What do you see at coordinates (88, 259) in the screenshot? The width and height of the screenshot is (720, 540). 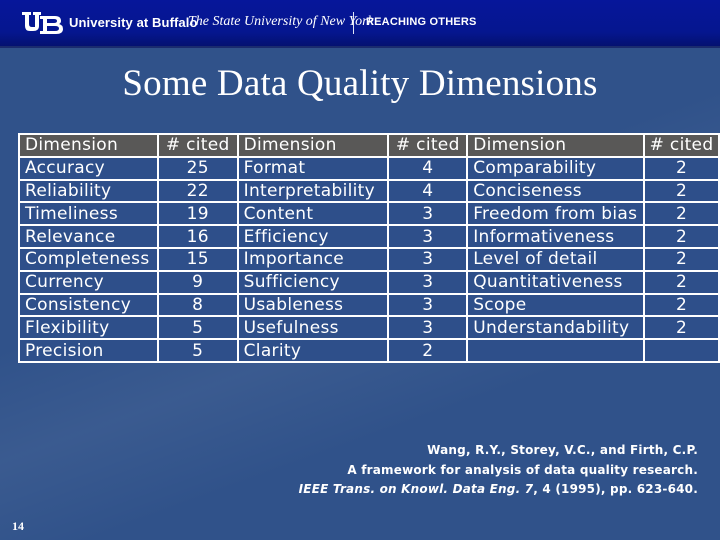 I see `dimension-cell: Completeness` at bounding box center [88, 259].